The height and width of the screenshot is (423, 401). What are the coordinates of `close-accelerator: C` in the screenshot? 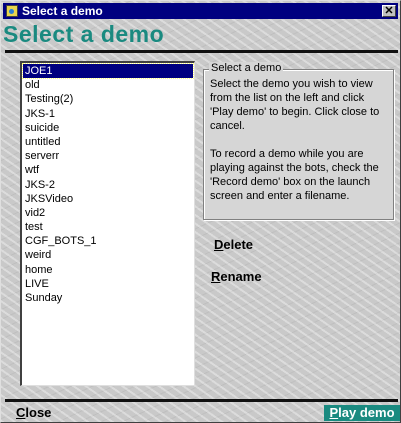 It's located at (21, 412).